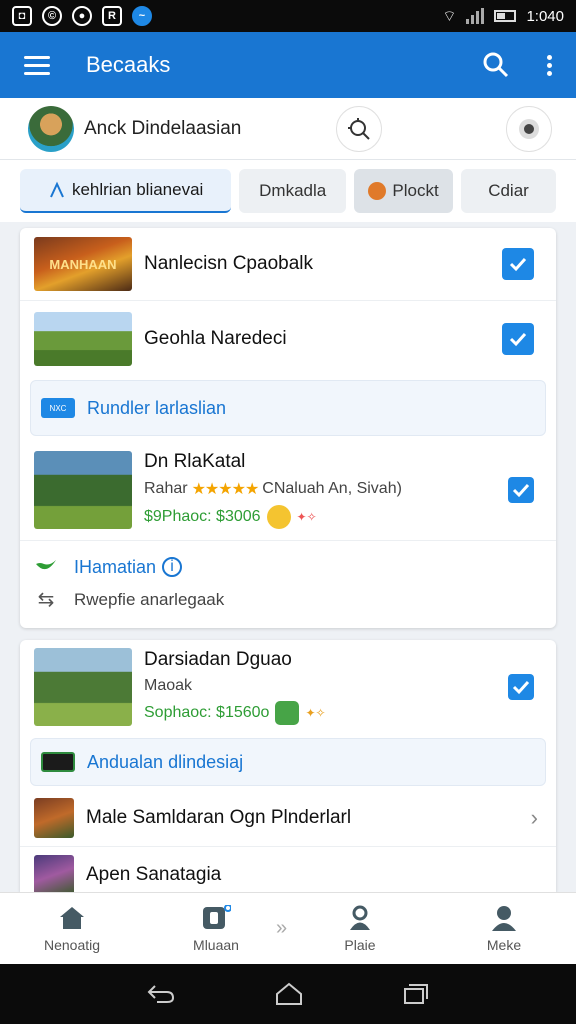 The width and height of the screenshot is (576, 1024). Describe the element at coordinates (216, 944) in the screenshot. I see `nav-label: Mluaan` at that location.